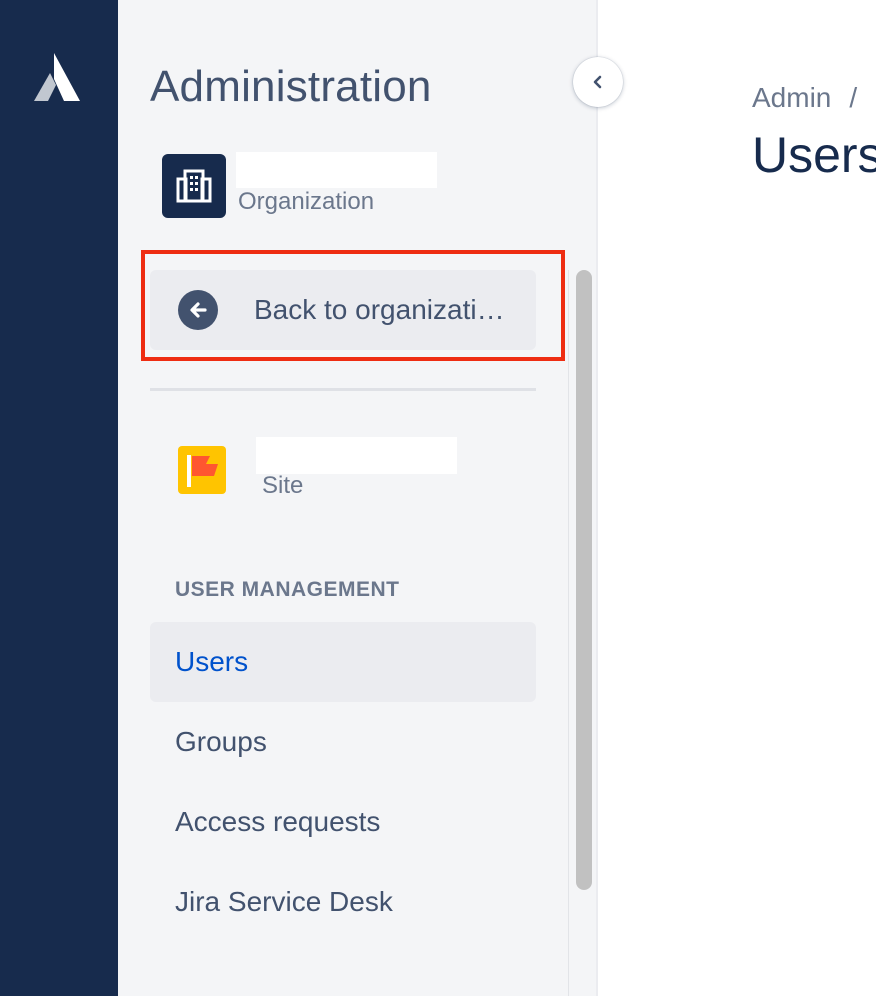 The width and height of the screenshot is (876, 996). Describe the element at coordinates (584, 580) in the screenshot. I see `sidebar-scrollbar-thumb` at that location.